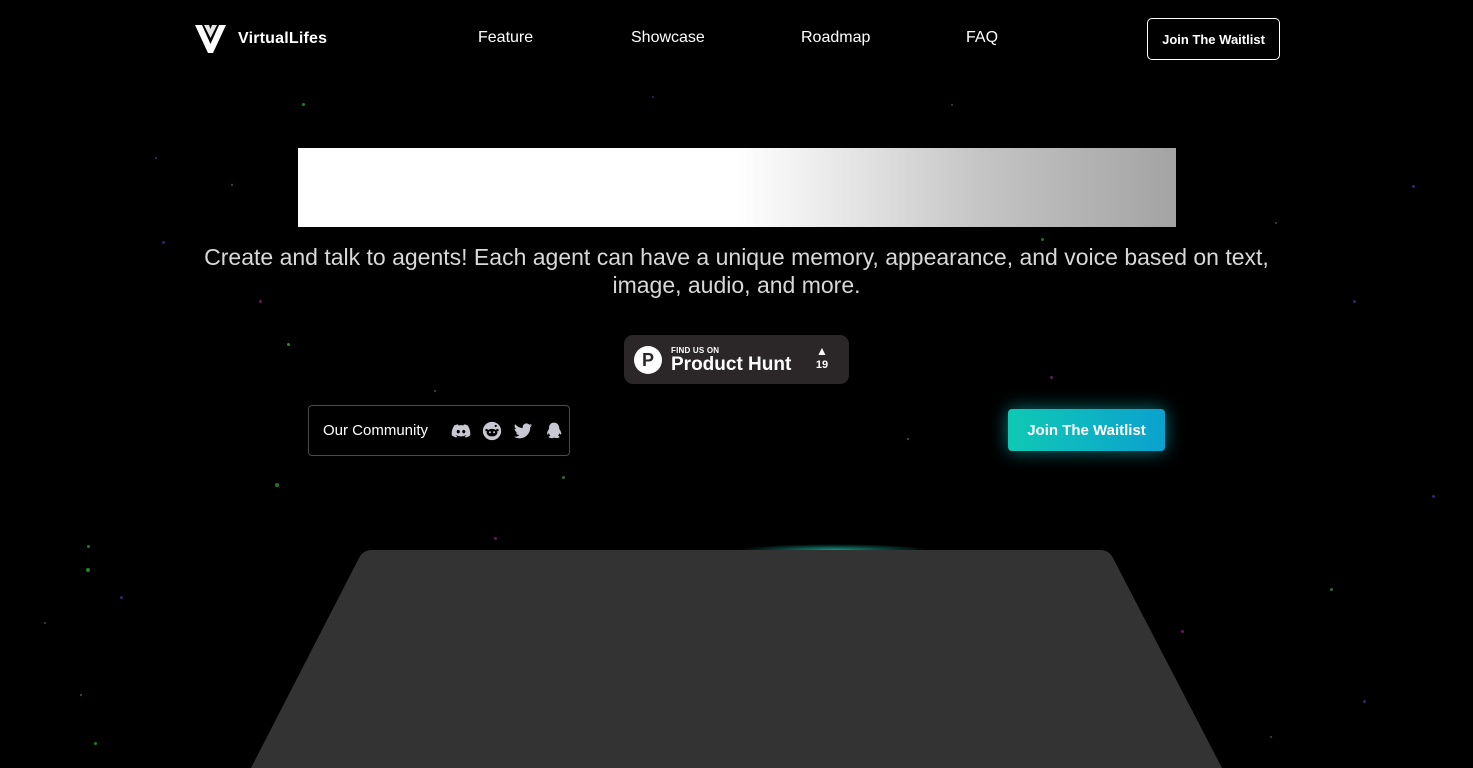  I want to click on qq-icon, so click(554, 431).